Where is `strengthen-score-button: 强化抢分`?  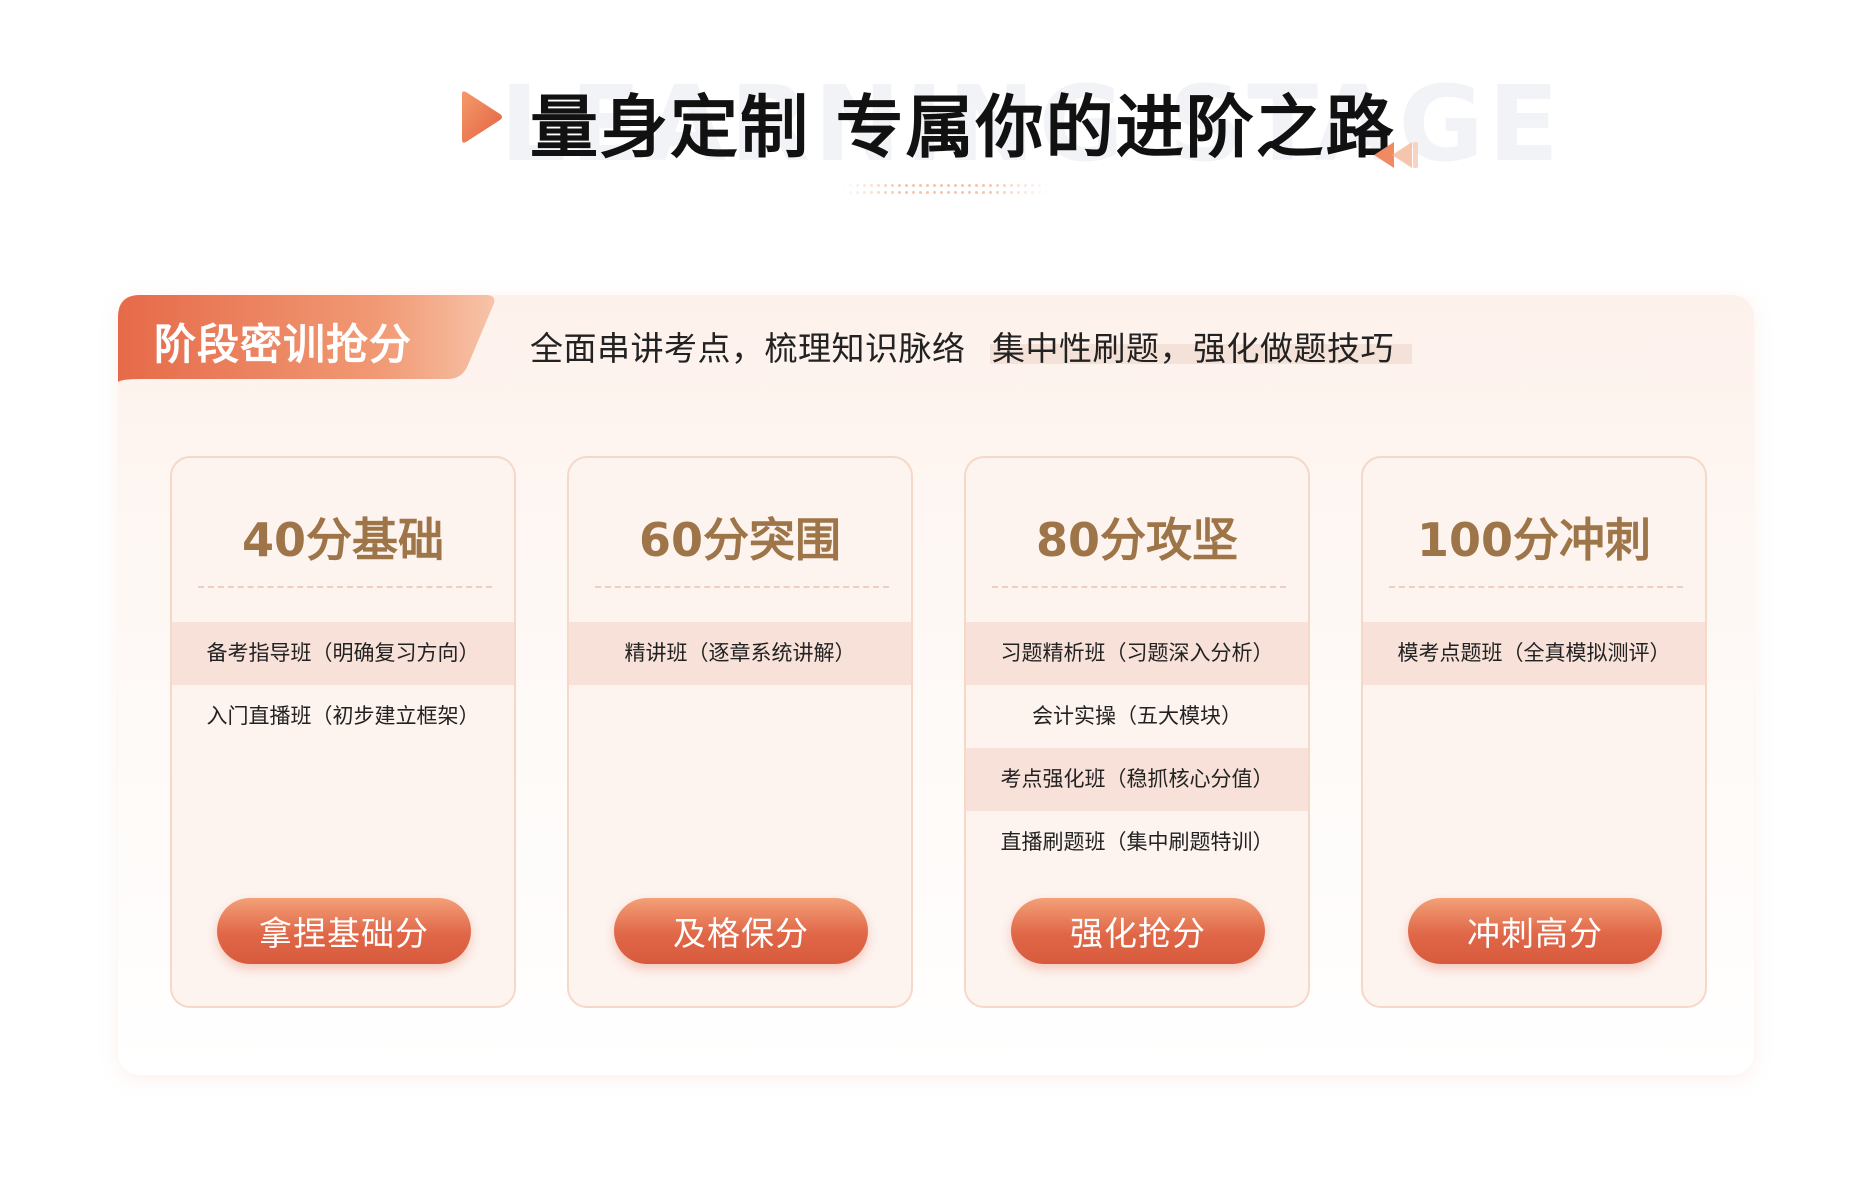
strengthen-score-button: 强化抢分 is located at coordinates (1138, 931).